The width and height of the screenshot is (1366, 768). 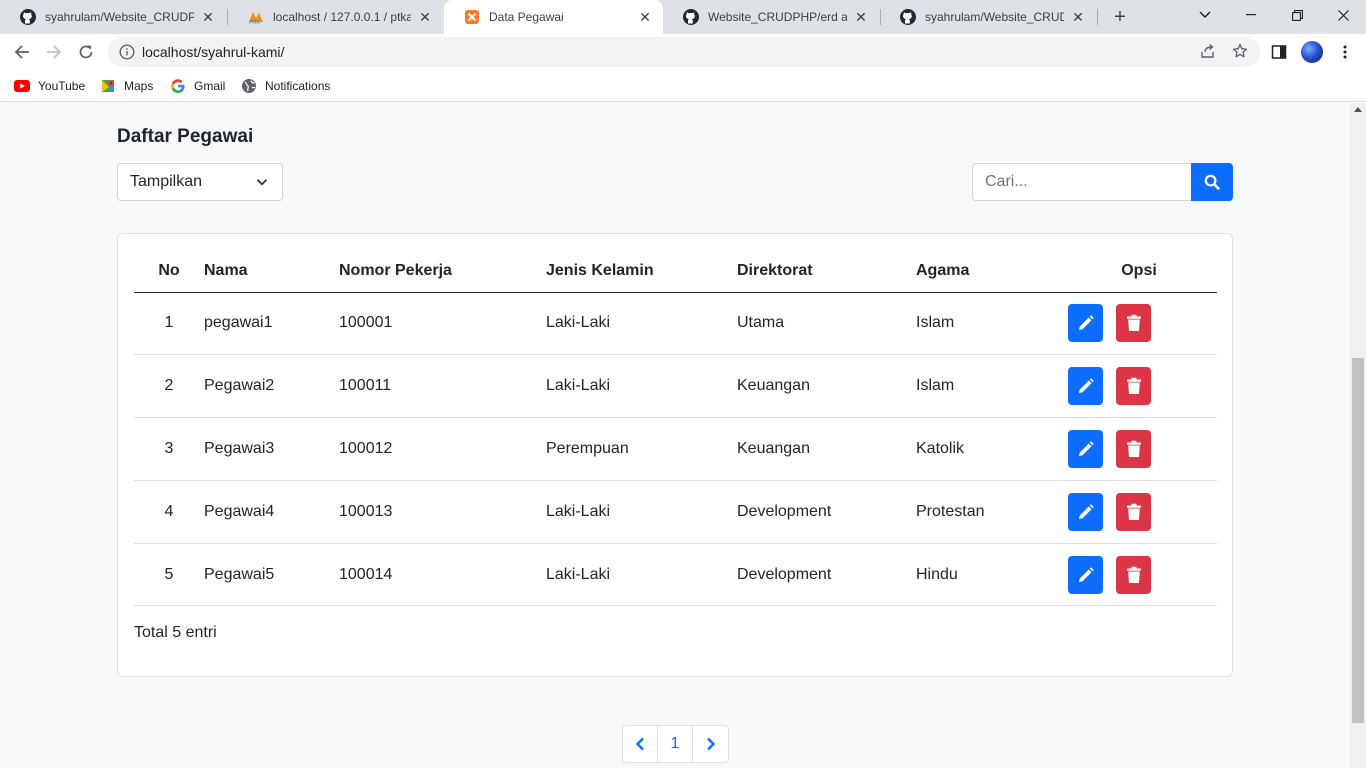 I want to click on pagination: 1, so click(x=675, y=744).